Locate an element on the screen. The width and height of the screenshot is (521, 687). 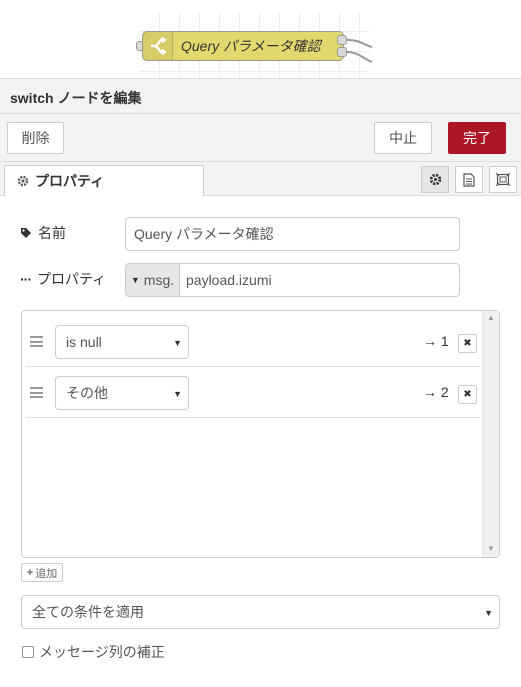
switch-icon is located at coordinates (158, 46).